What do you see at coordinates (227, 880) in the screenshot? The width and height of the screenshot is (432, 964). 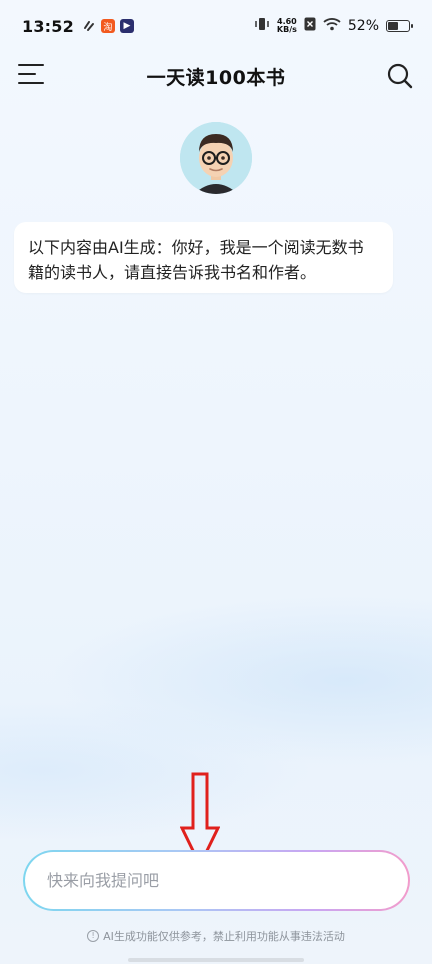 I see `question-input` at bounding box center [227, 880].